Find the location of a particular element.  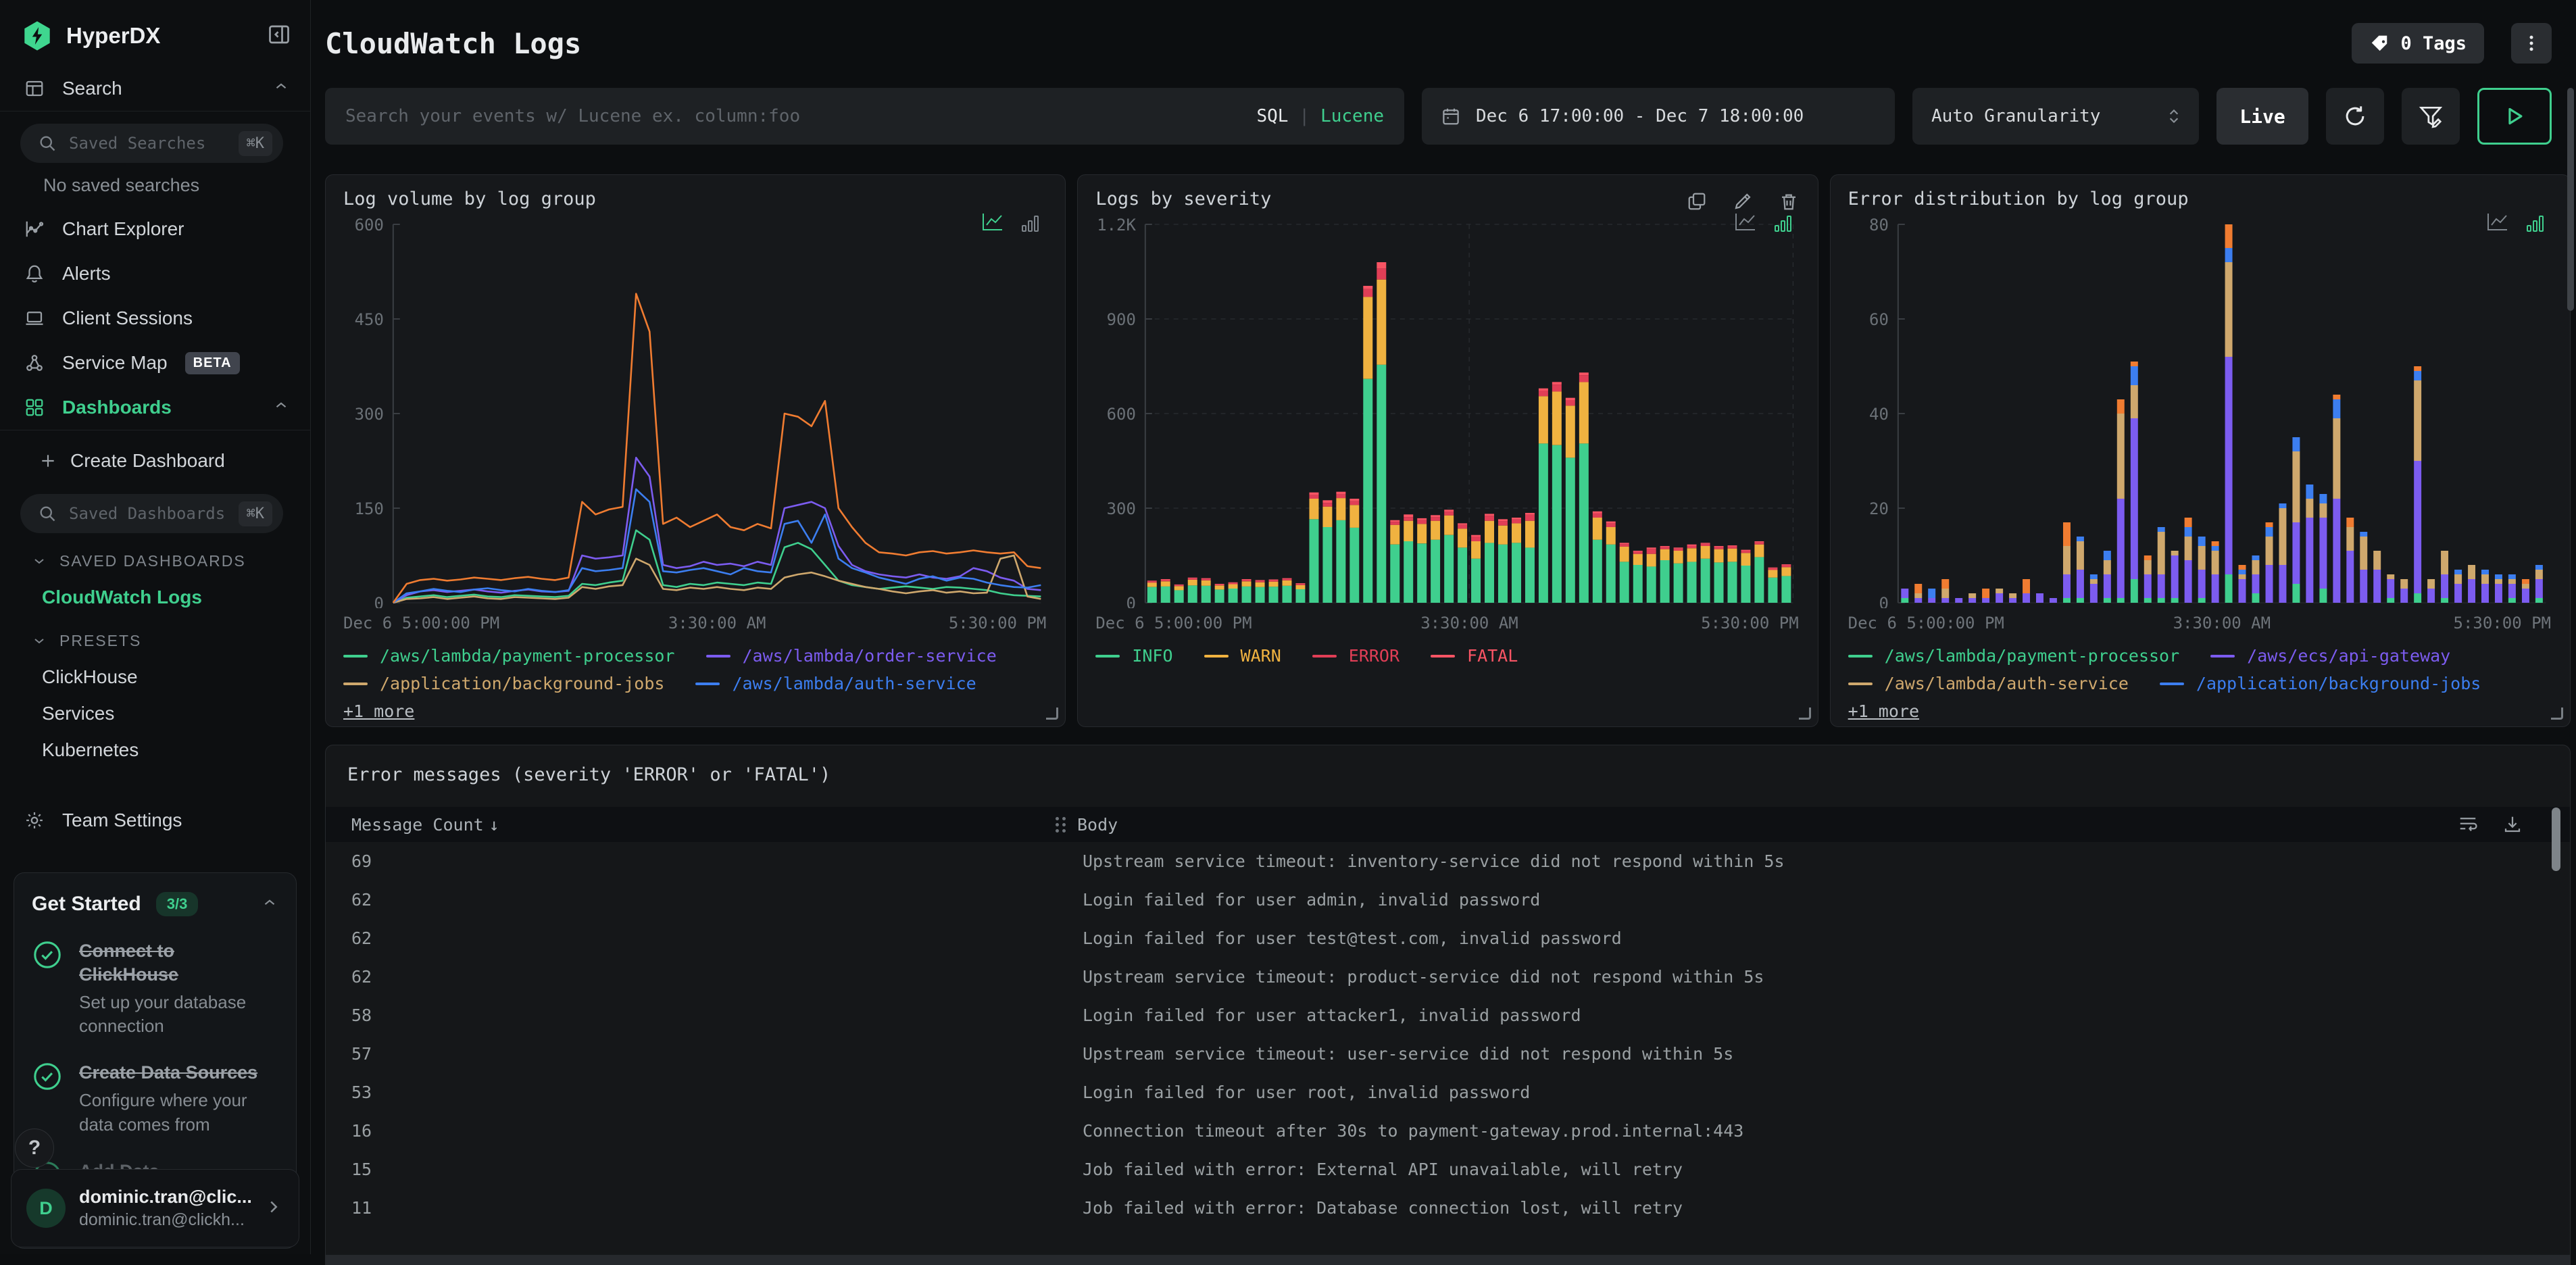

help-button: ? is located at coordinates (34, 1148).